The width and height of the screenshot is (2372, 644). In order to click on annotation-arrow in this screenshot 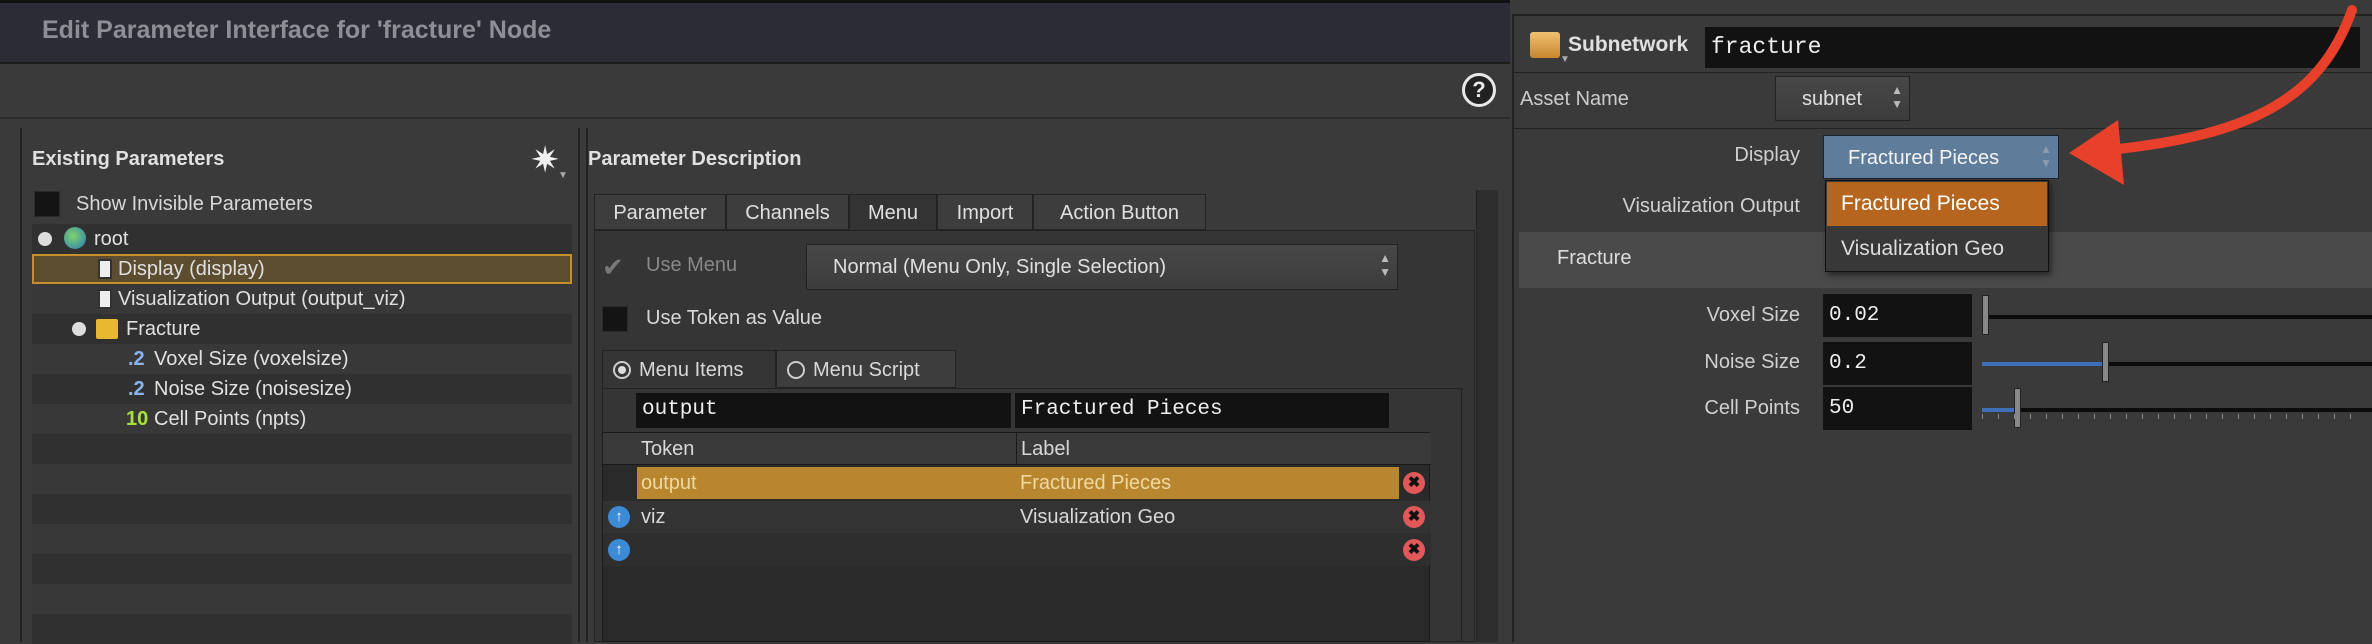, I will do `click(2213, 95)`.